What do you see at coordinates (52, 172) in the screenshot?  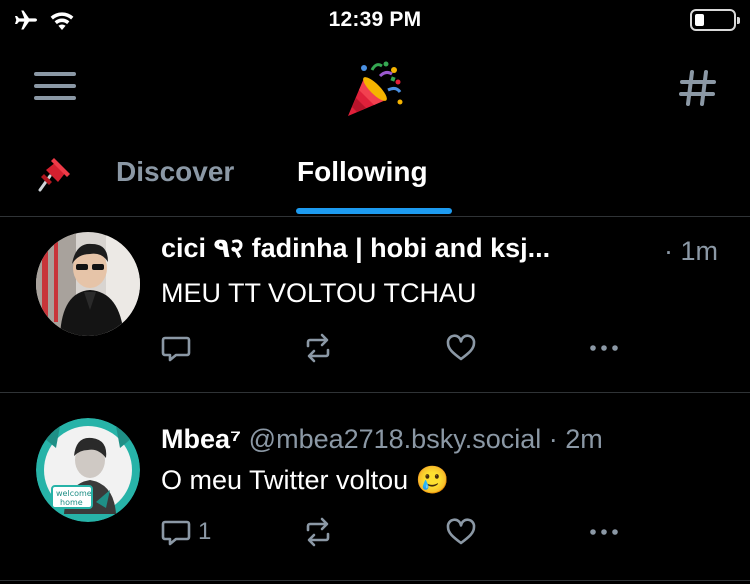 I see `pushpin-icon` at bounding box center [52, 172].